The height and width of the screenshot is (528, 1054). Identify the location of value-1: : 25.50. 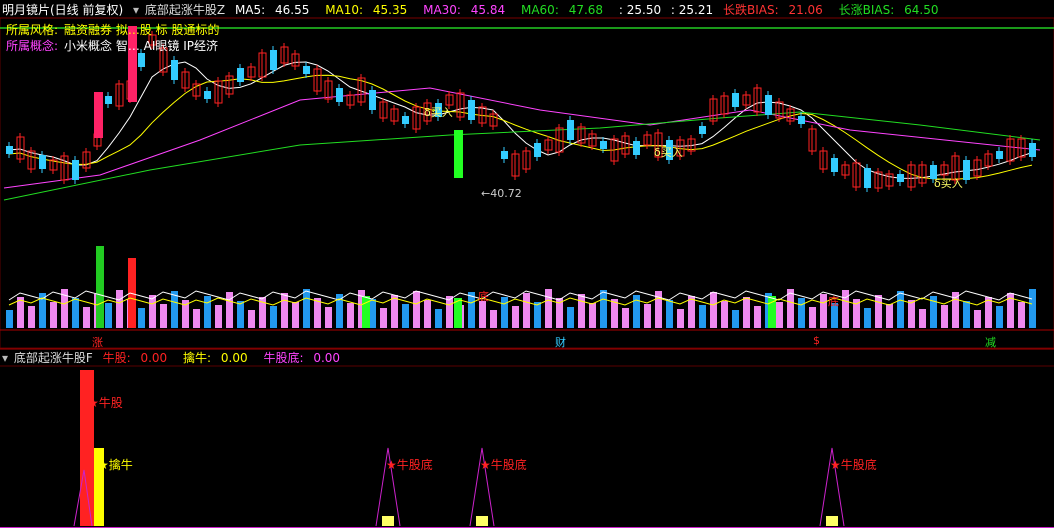
(640, 10).